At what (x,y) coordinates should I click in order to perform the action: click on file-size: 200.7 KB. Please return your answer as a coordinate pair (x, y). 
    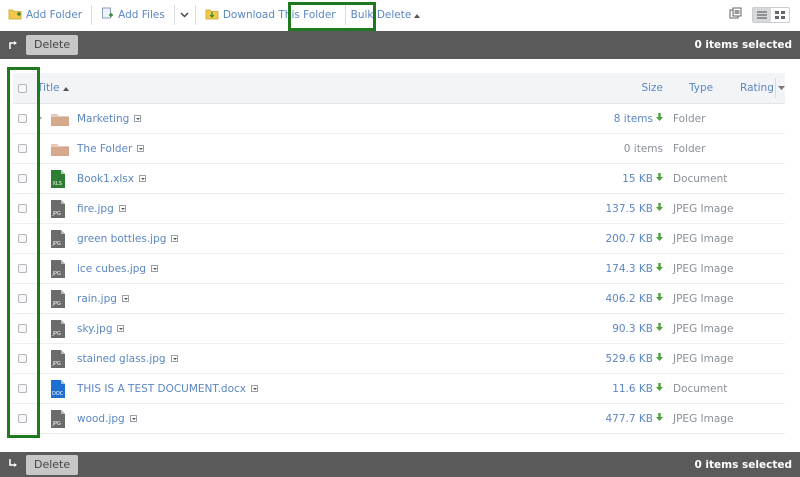
    Looking at the image, I should click on (618, 238).